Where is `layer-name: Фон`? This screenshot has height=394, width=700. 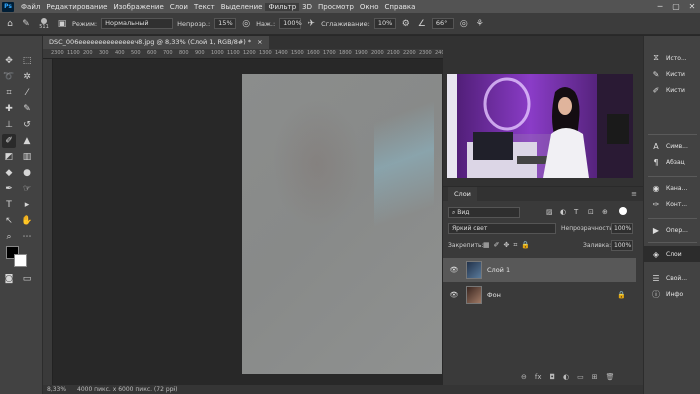
layer-name: Фон is located at coordinates (494, 295).